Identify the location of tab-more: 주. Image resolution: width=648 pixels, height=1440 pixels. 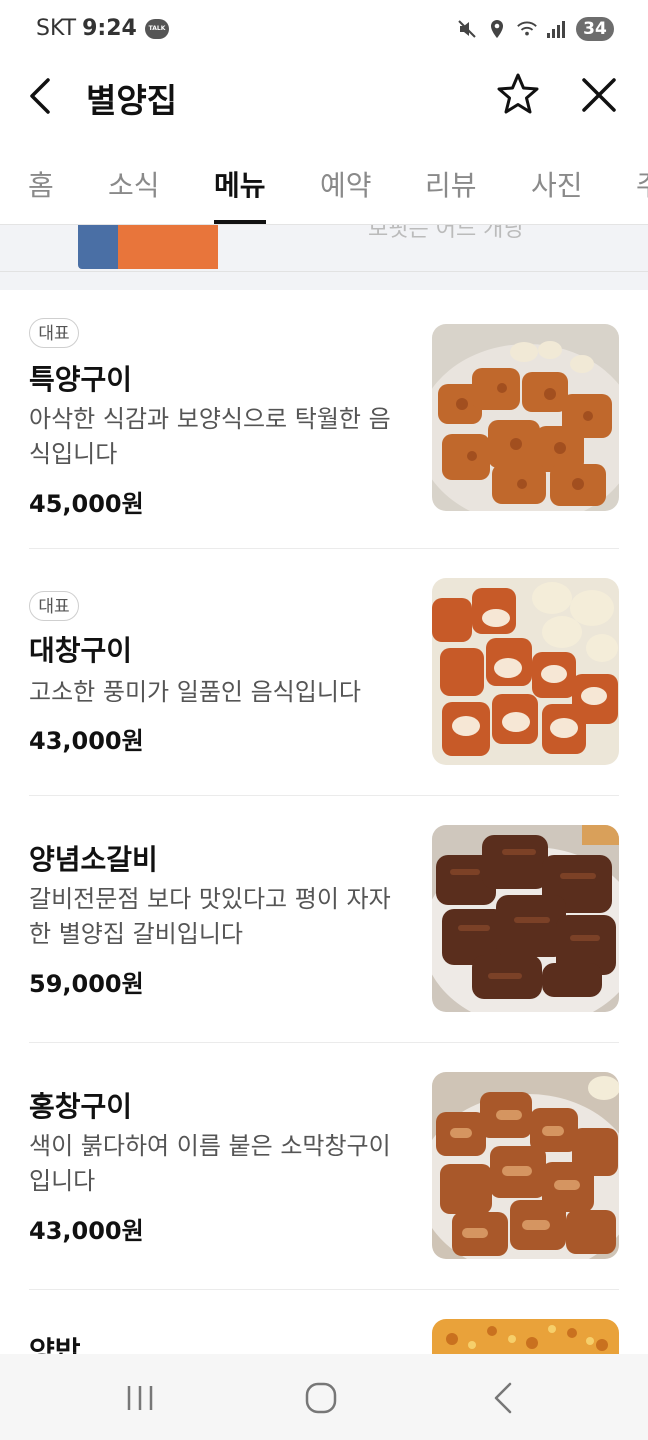
(642, 184).